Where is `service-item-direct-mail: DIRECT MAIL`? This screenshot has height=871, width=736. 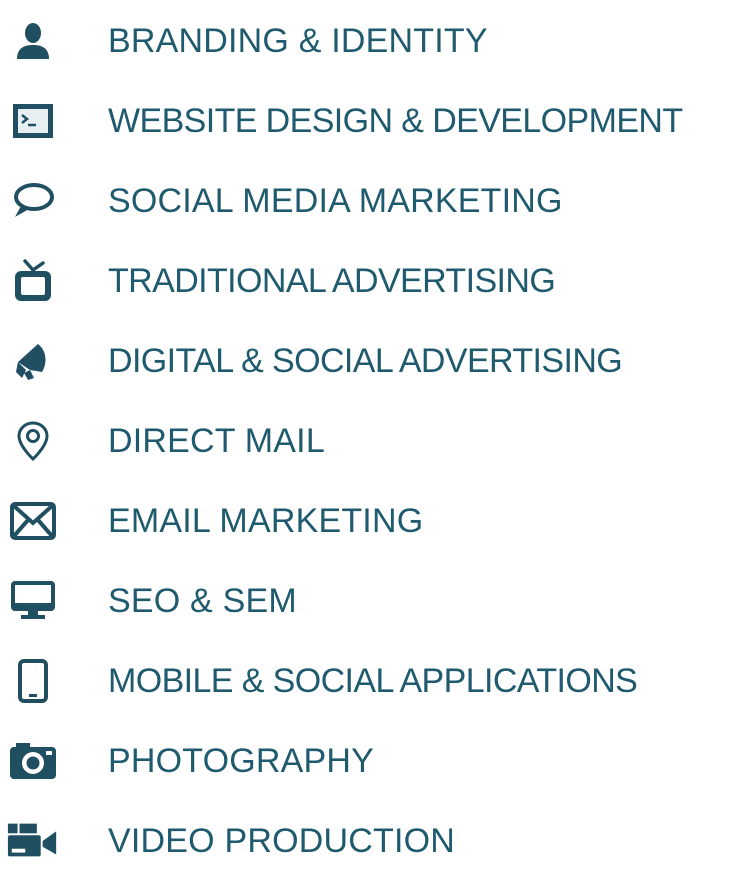
service-item-direct-mail: DIRECT MAIL is located at coordinates (368, 441).